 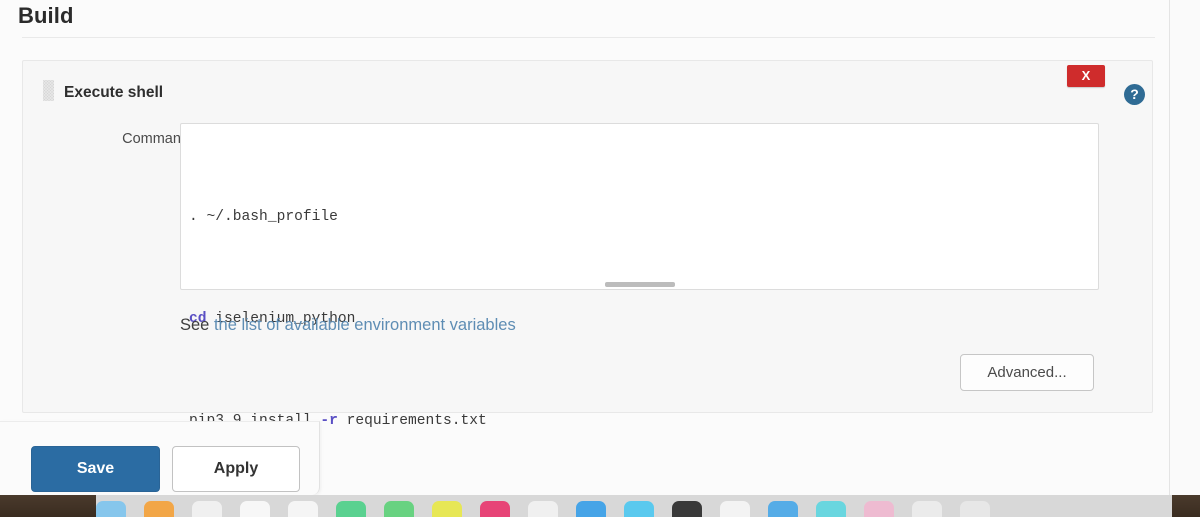 I want to click on dock-right-edge, so click(x=1186, y=506).